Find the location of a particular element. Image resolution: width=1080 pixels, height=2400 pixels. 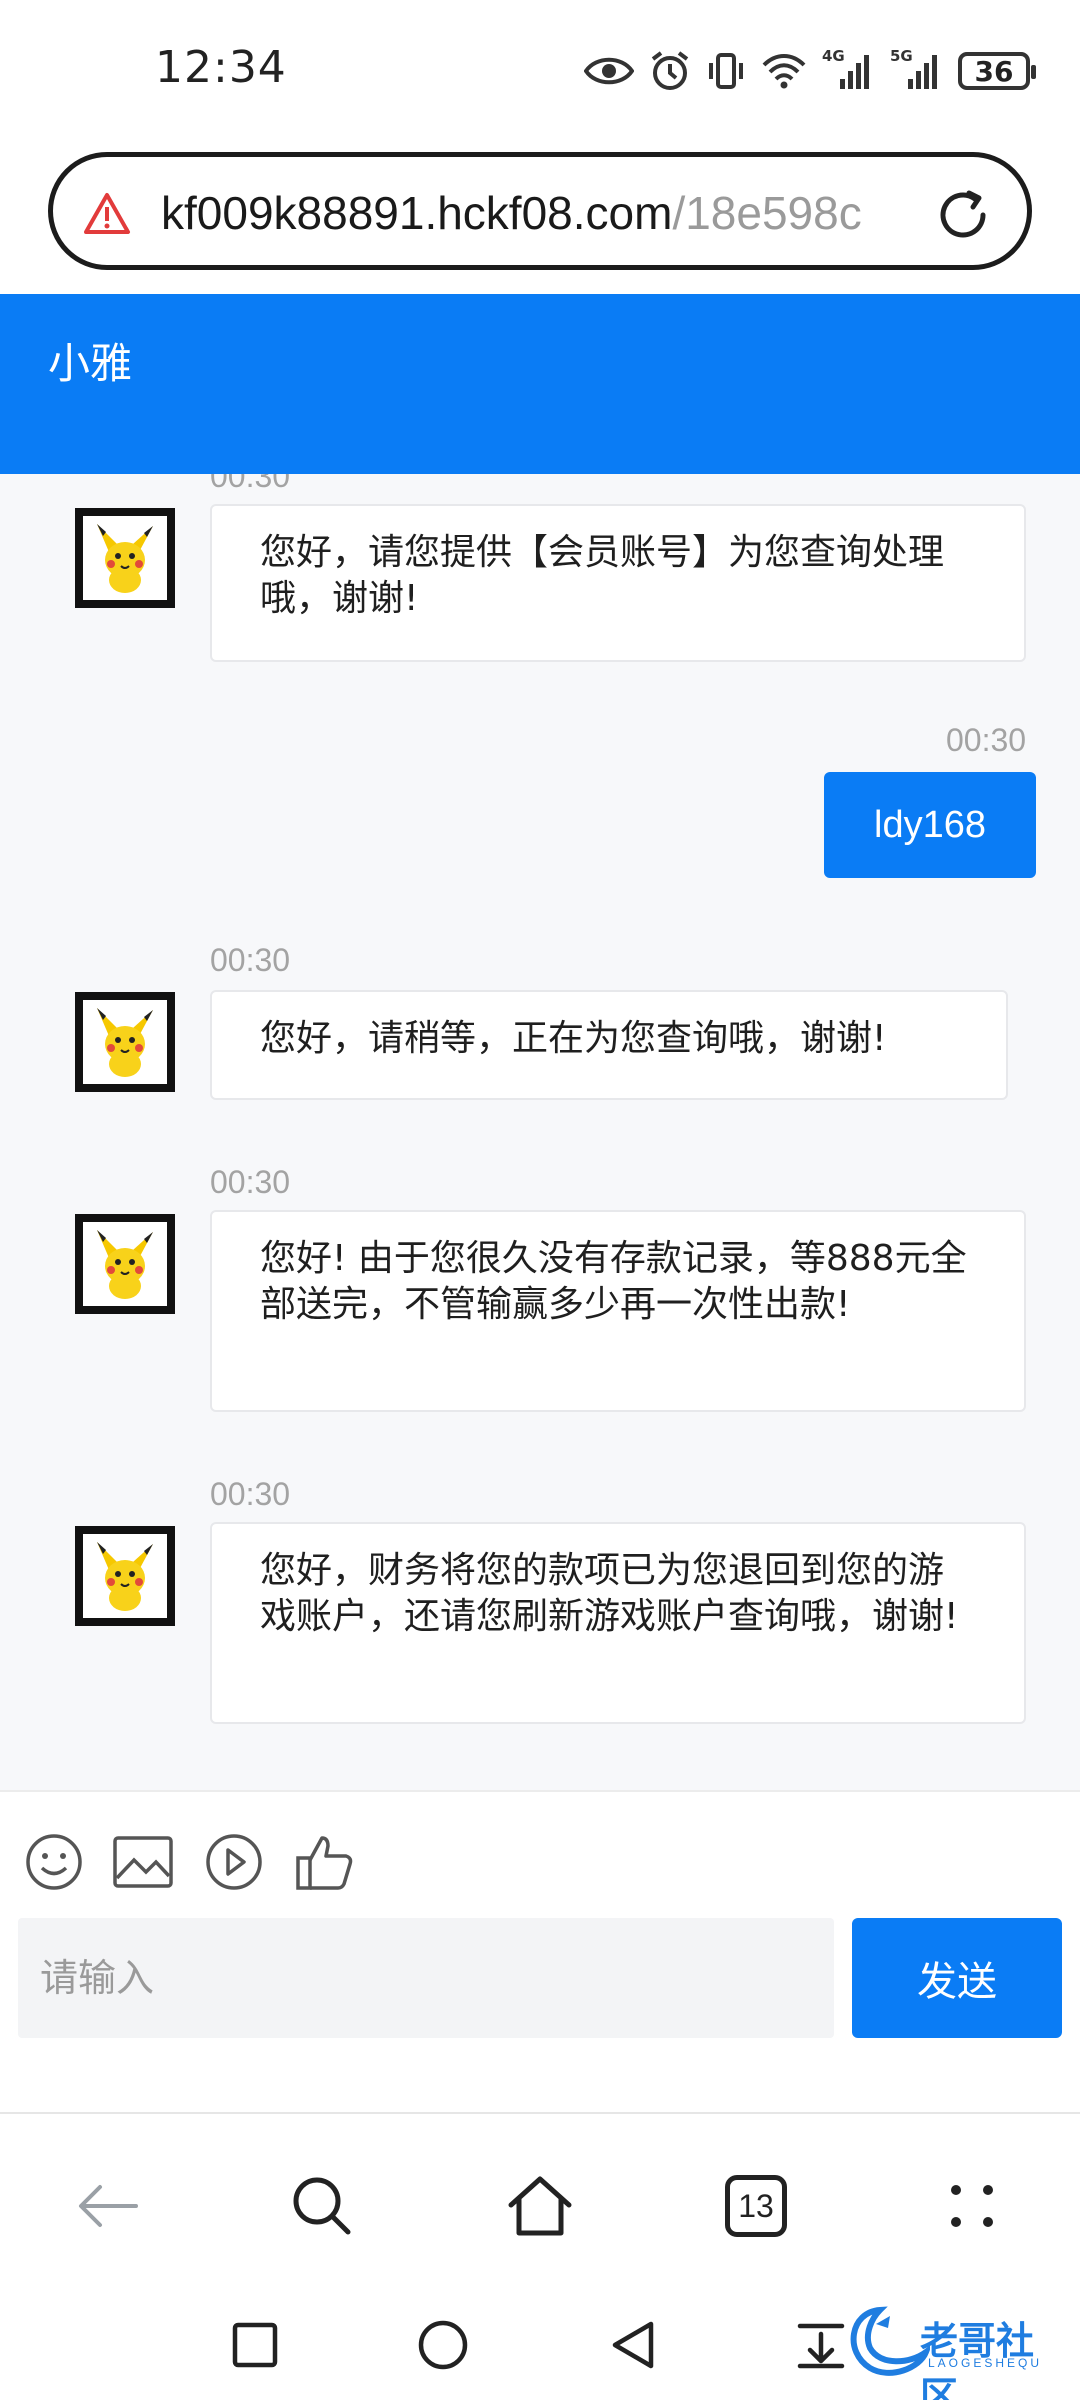

system-back-button is located at coordinates (633, 2345).